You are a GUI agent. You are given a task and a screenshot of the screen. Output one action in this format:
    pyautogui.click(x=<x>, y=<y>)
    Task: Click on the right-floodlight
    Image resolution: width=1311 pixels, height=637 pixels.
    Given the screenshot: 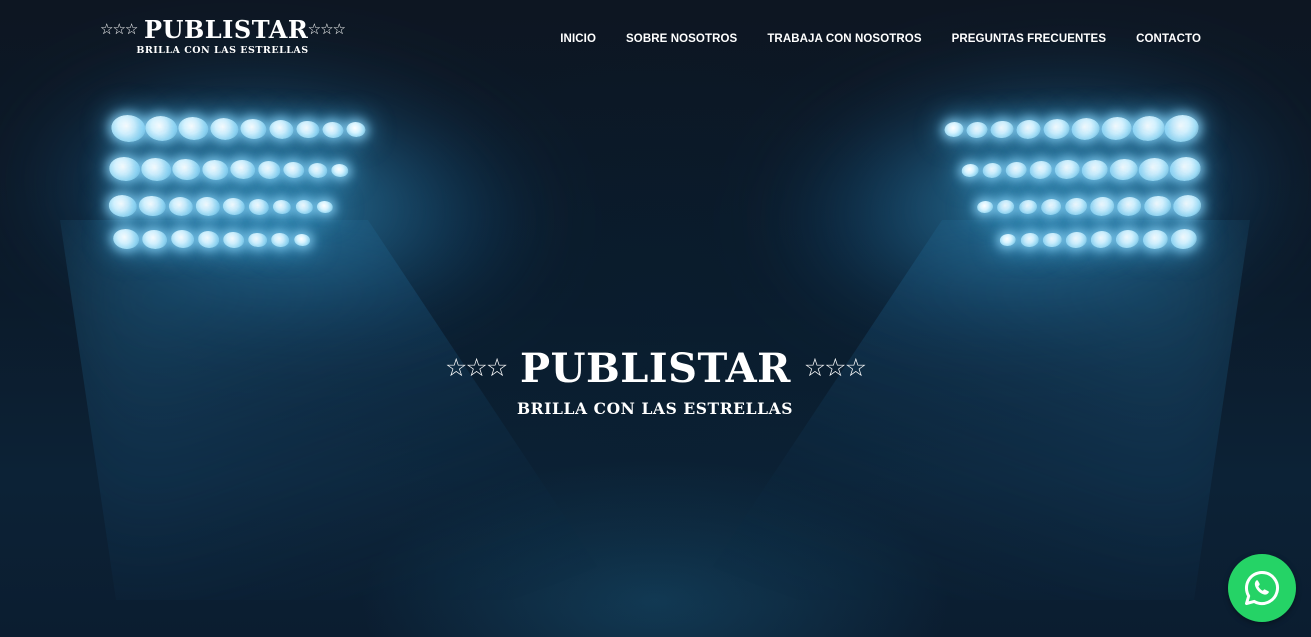 What is the action you would take?
    pyautogui.click(x=1065, y=180)
    